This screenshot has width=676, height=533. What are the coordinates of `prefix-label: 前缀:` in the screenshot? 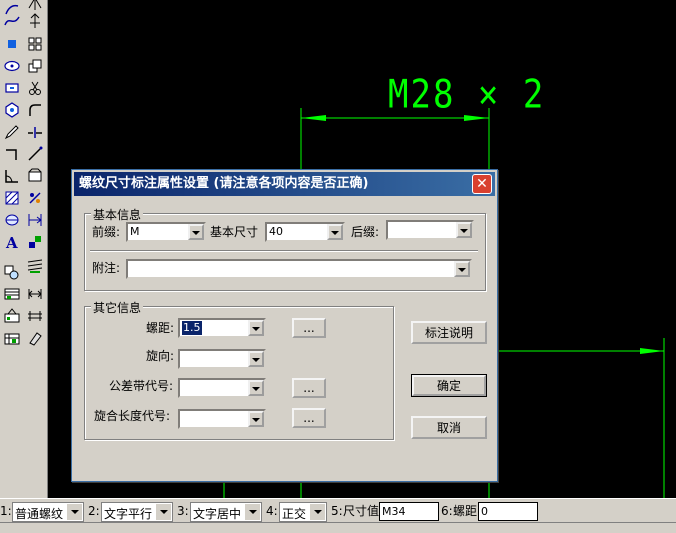 It's located at (106, 232).